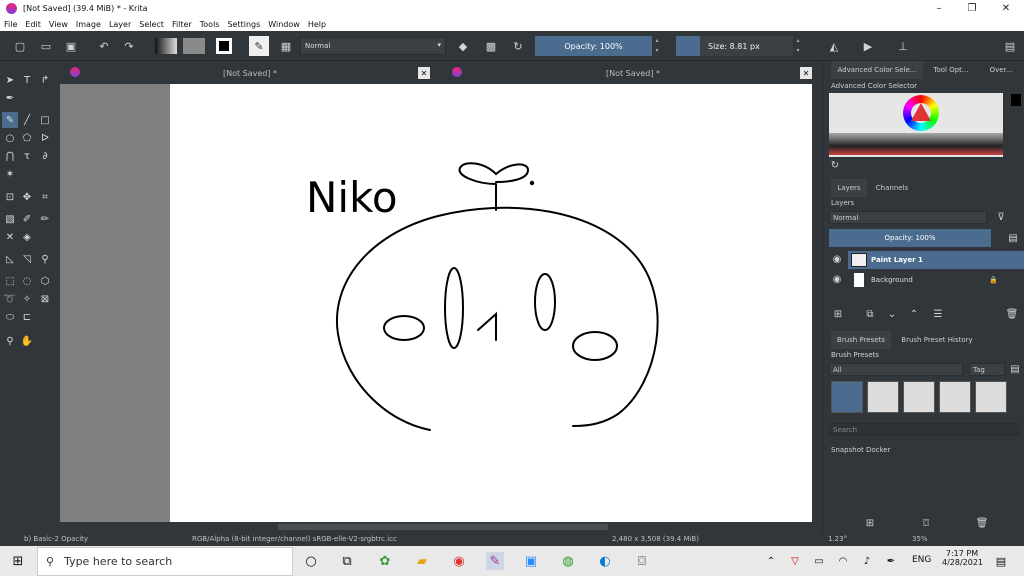 The height and width of the screenshot is (576, 1024). I want to click on menu-window: Window, so click(284, 24).